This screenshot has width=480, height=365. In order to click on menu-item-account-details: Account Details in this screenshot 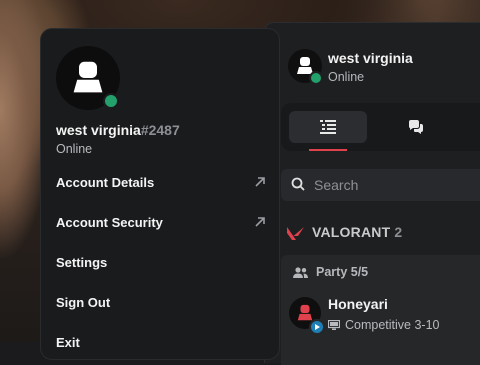, I will do `click(161, 182)`.